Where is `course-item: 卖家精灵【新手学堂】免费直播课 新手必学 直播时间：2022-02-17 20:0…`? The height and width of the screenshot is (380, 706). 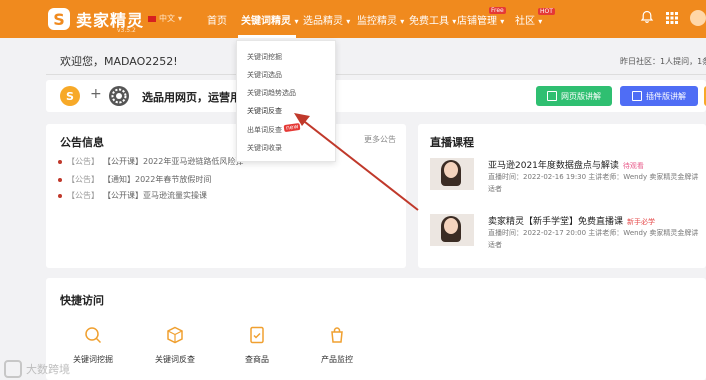 course-item: 卖家精灵【新手学堂】免费直播课 新手必学 直播时间：2022-02-17 20:0… is located at coordinates (568, 234).